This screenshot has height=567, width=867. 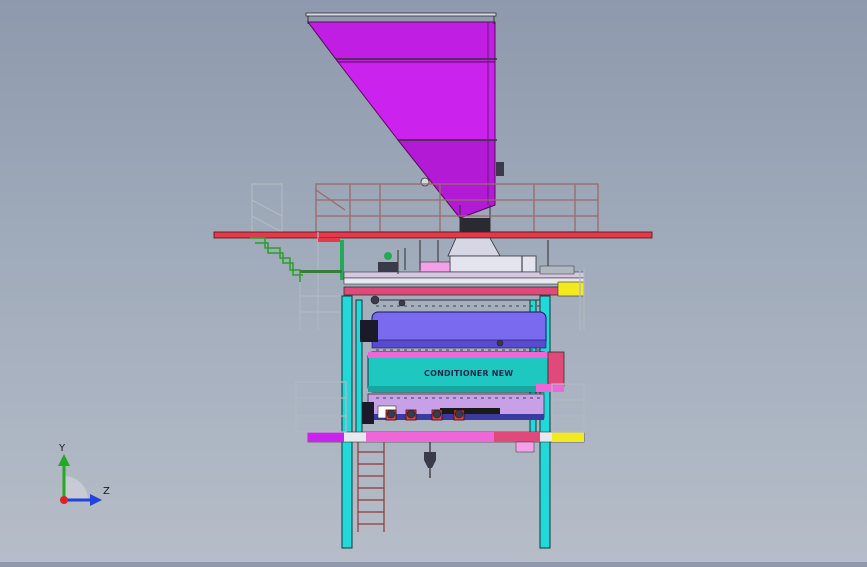 I want to click on stair-accents, so click(x=322, y=259).